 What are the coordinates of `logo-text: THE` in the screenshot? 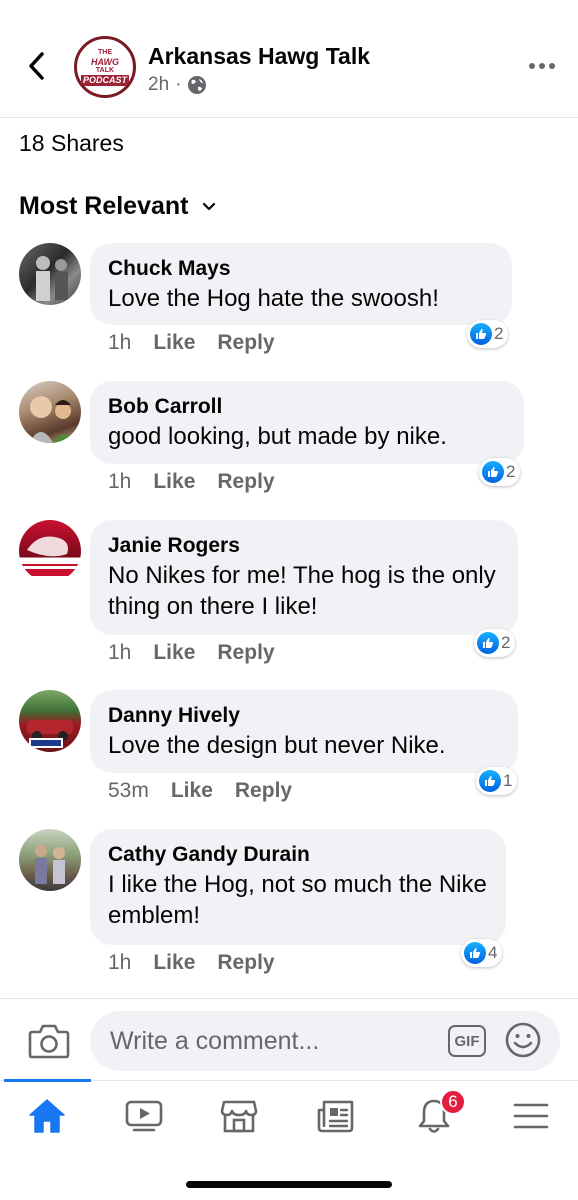 It's located at (105, 52).